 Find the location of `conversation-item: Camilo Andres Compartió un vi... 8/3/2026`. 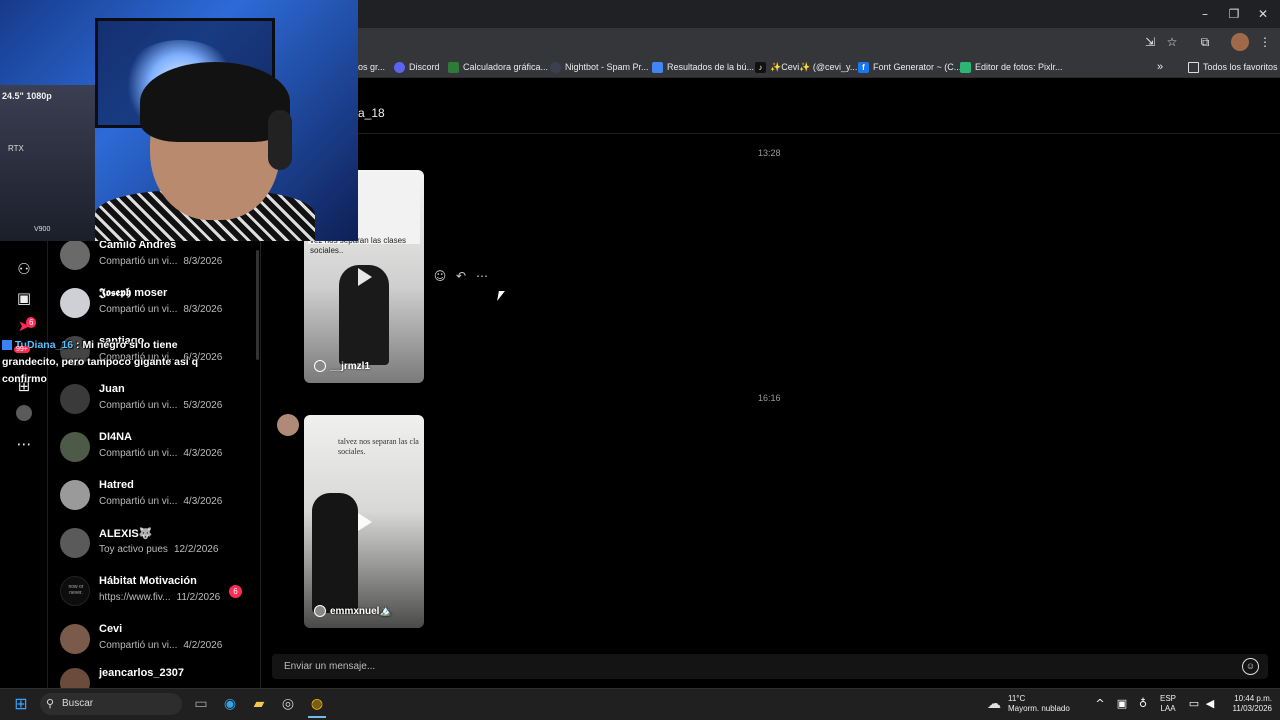

conversation-item: Camilo Andres Compartió un vi... 8/3/2026 is located at coordinates (157, 258).